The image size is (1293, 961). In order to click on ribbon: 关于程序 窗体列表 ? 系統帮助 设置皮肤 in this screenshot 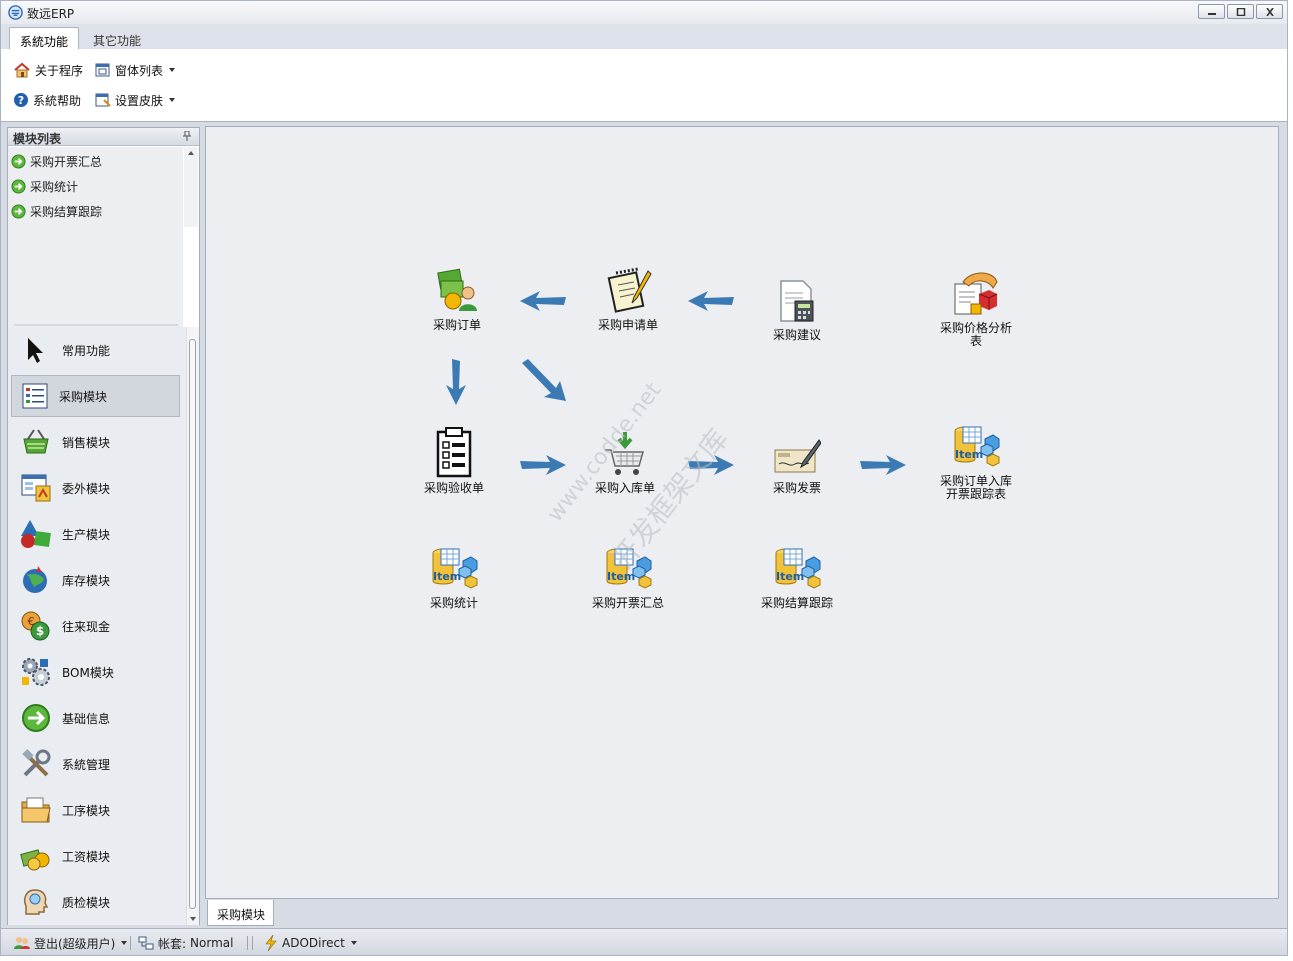, I will do `click(644, 85)`.